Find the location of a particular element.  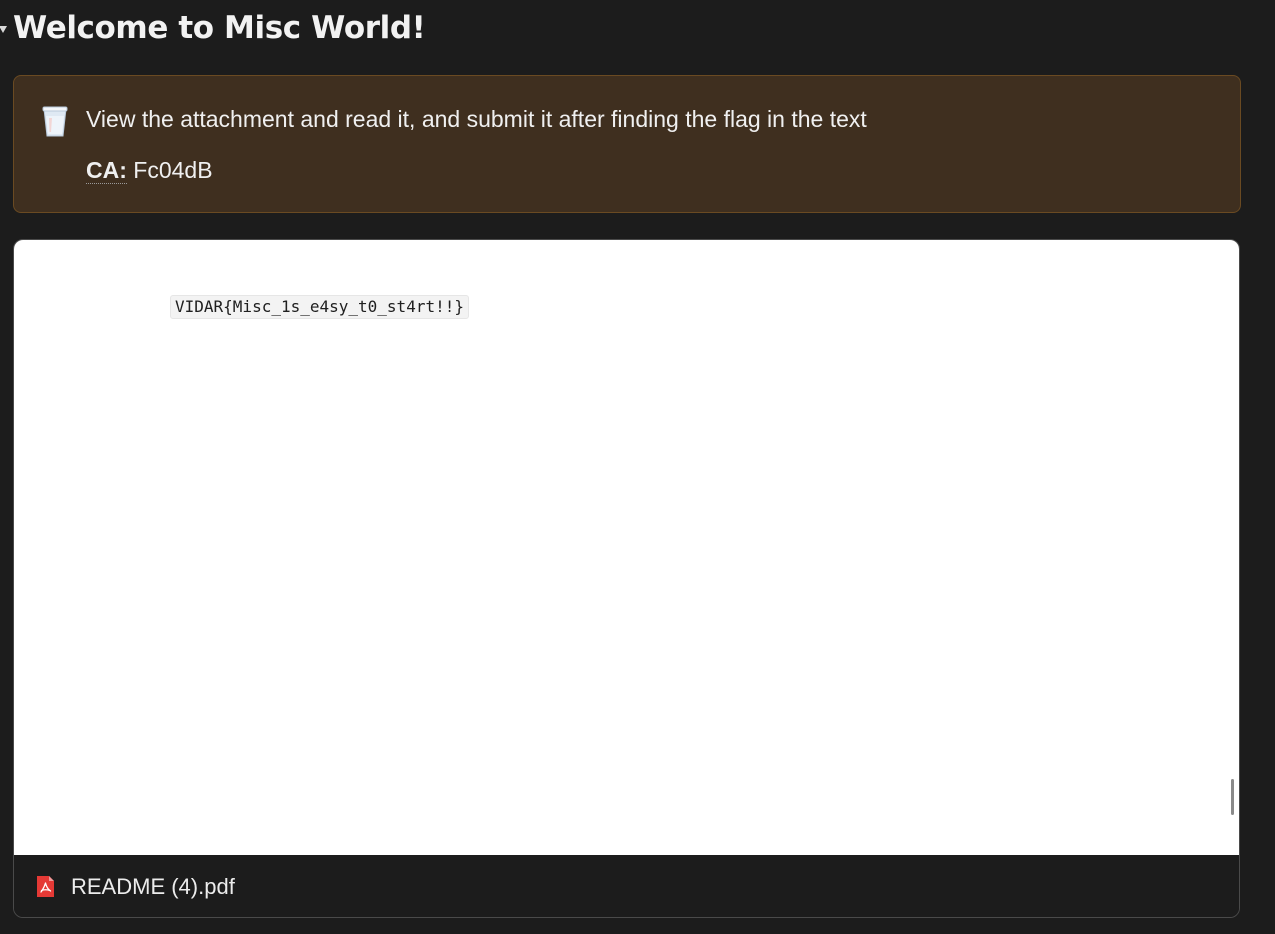

ca-value: Fc04dB is located at coordinates (173, 170).